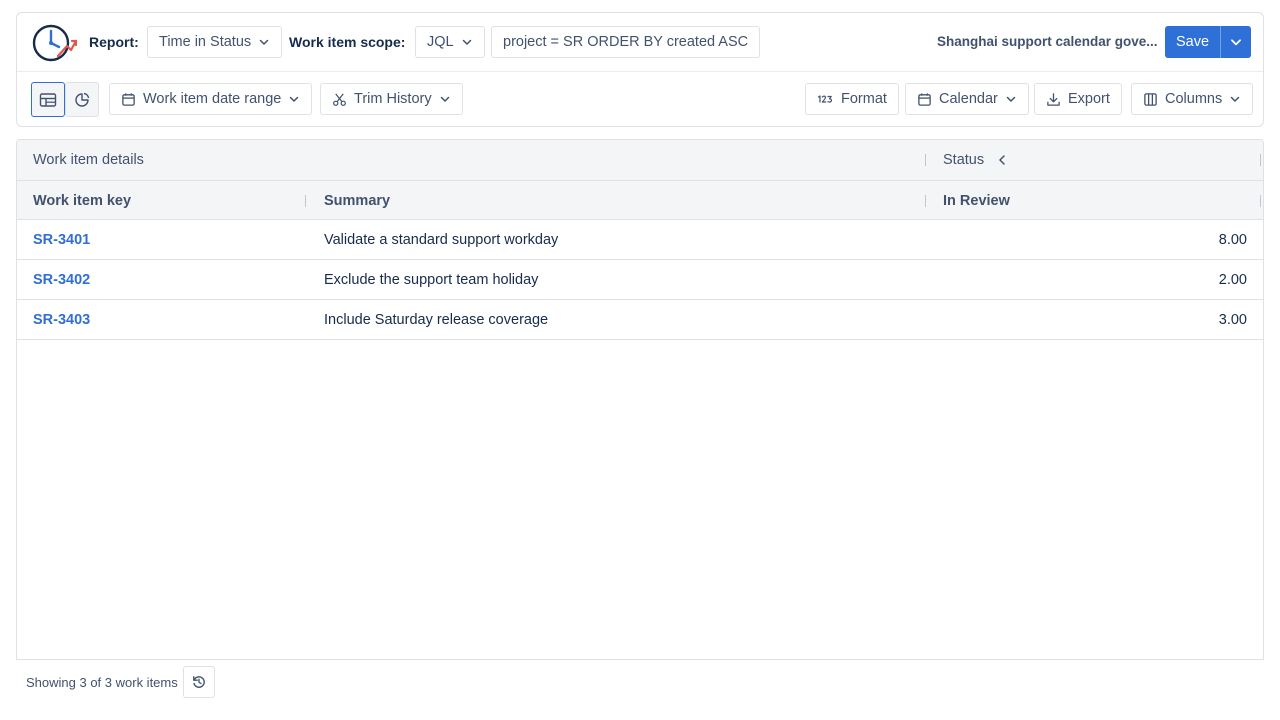 This screenshot has width=1280, height=720. I want to click on chevron-left-icon, so click(1002, 161).